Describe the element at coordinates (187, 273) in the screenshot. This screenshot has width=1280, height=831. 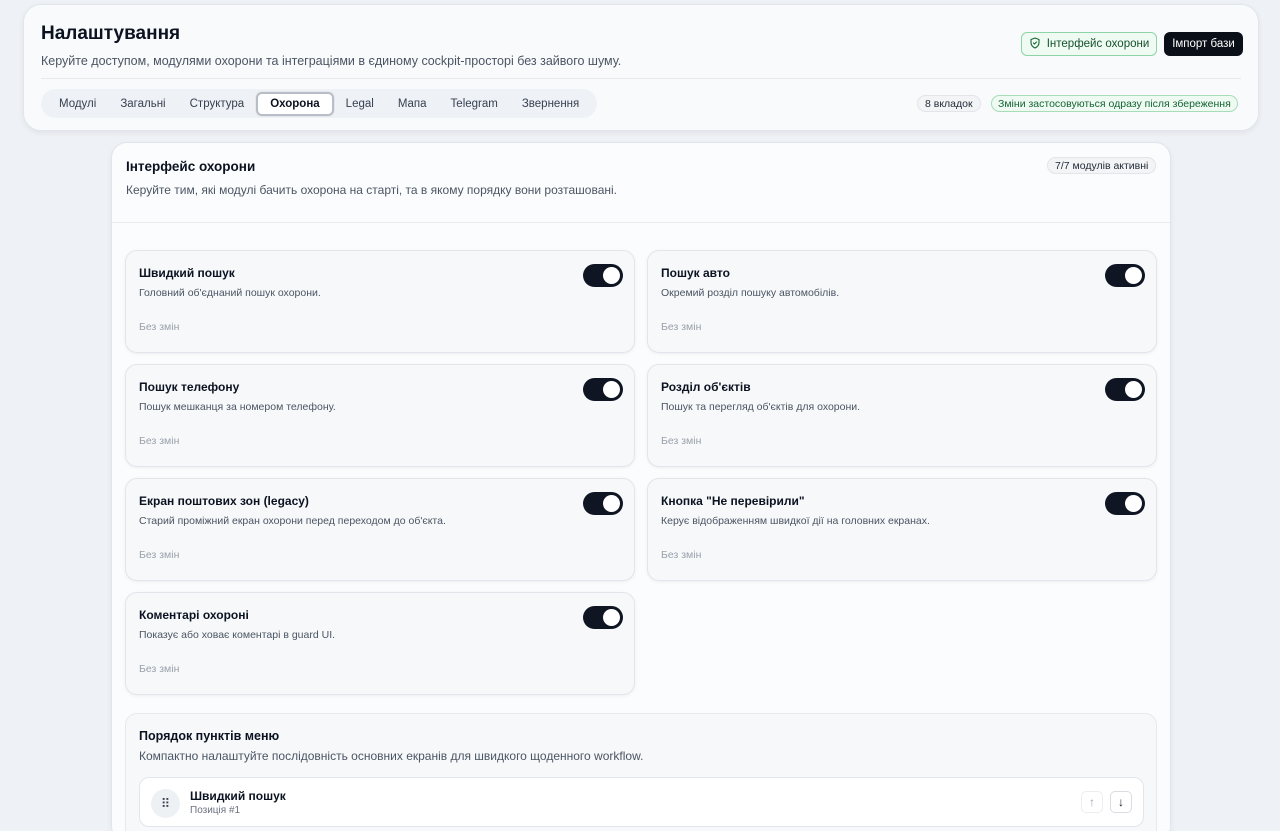
I see `module-title: Швидкий пошук` at that location.